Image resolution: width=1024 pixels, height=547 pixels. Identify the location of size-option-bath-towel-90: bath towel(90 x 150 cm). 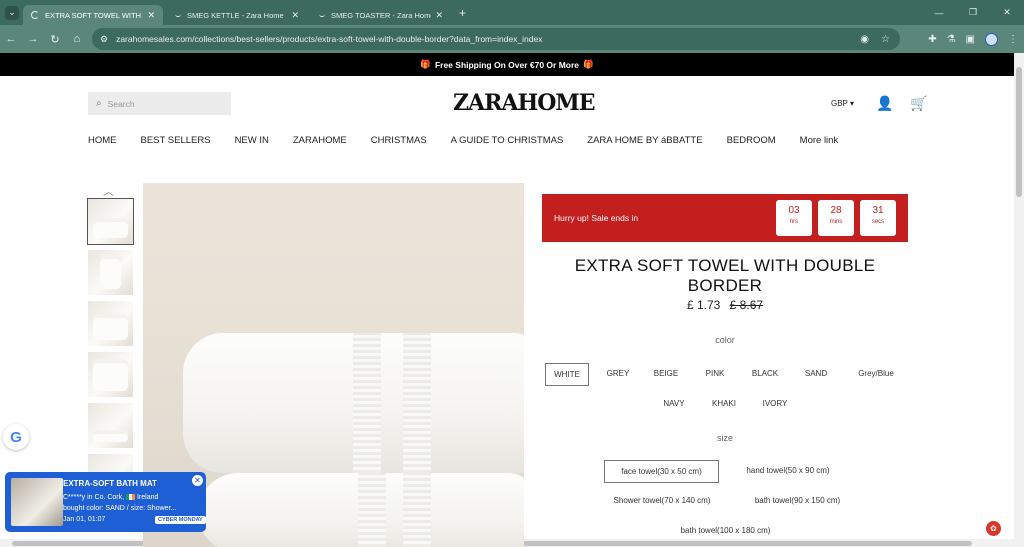
(797, 500).